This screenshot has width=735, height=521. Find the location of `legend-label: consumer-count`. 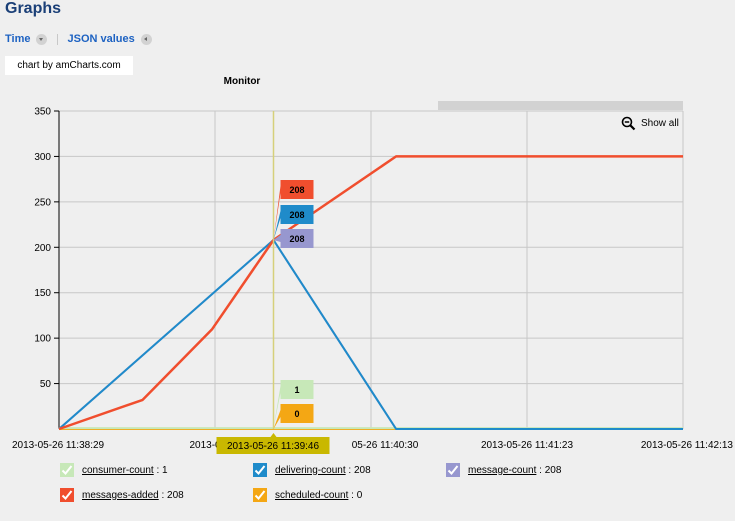

legend-label: consumer-count is located at coordinates (118, 470).